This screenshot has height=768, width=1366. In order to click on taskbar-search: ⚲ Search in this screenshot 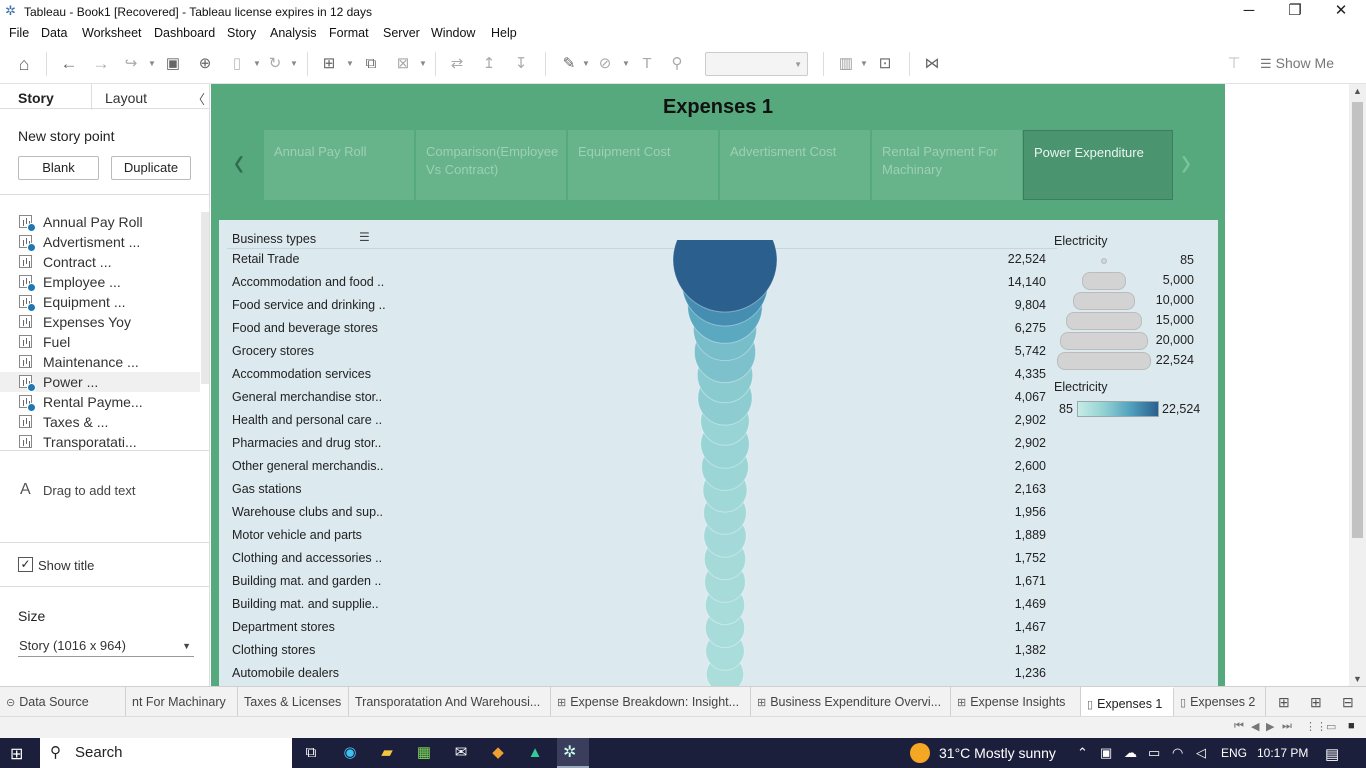, I will do `click(166, 753)`.